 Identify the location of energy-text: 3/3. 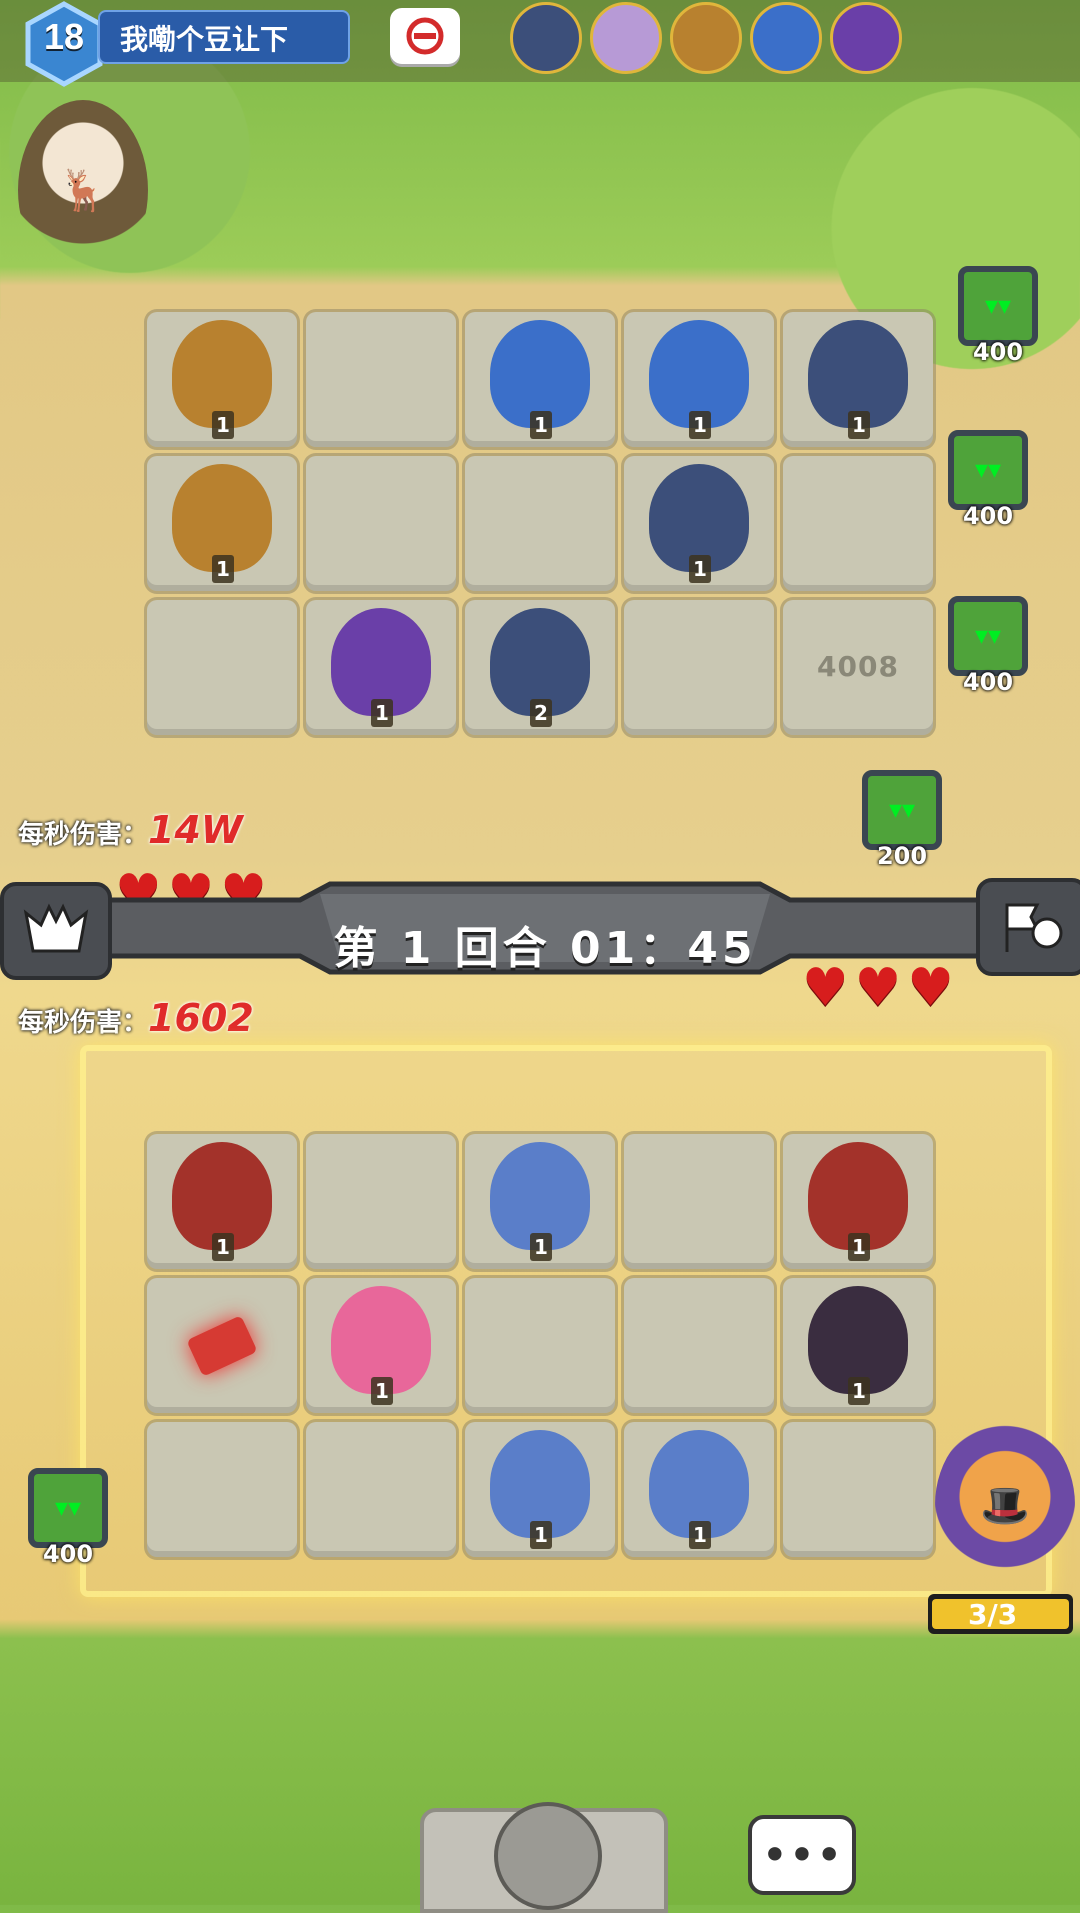
(993, 1614).